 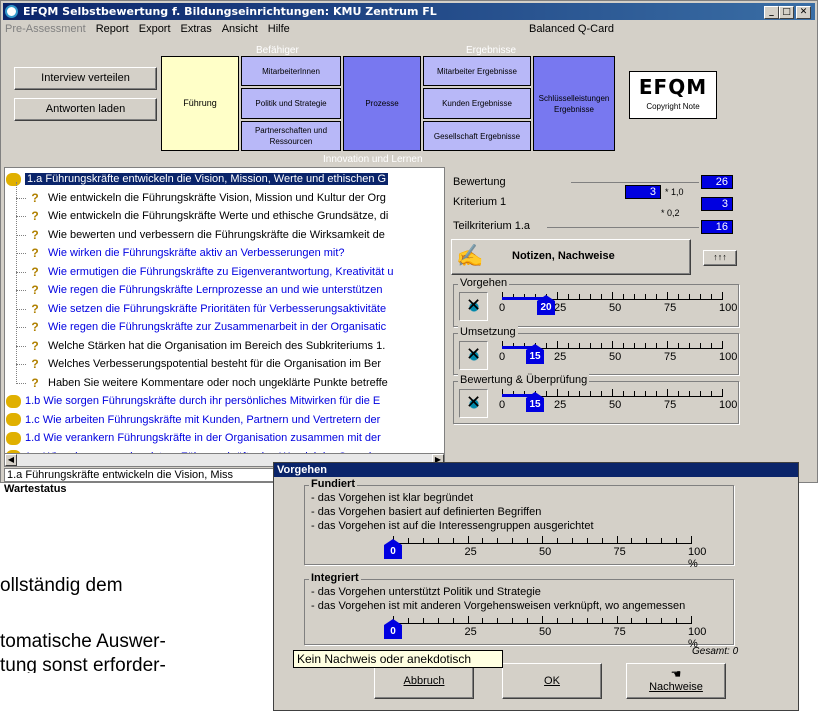 I want to click on umsetzung-slider: 0 25 50 75 100 15, so click(x=618, y=356).